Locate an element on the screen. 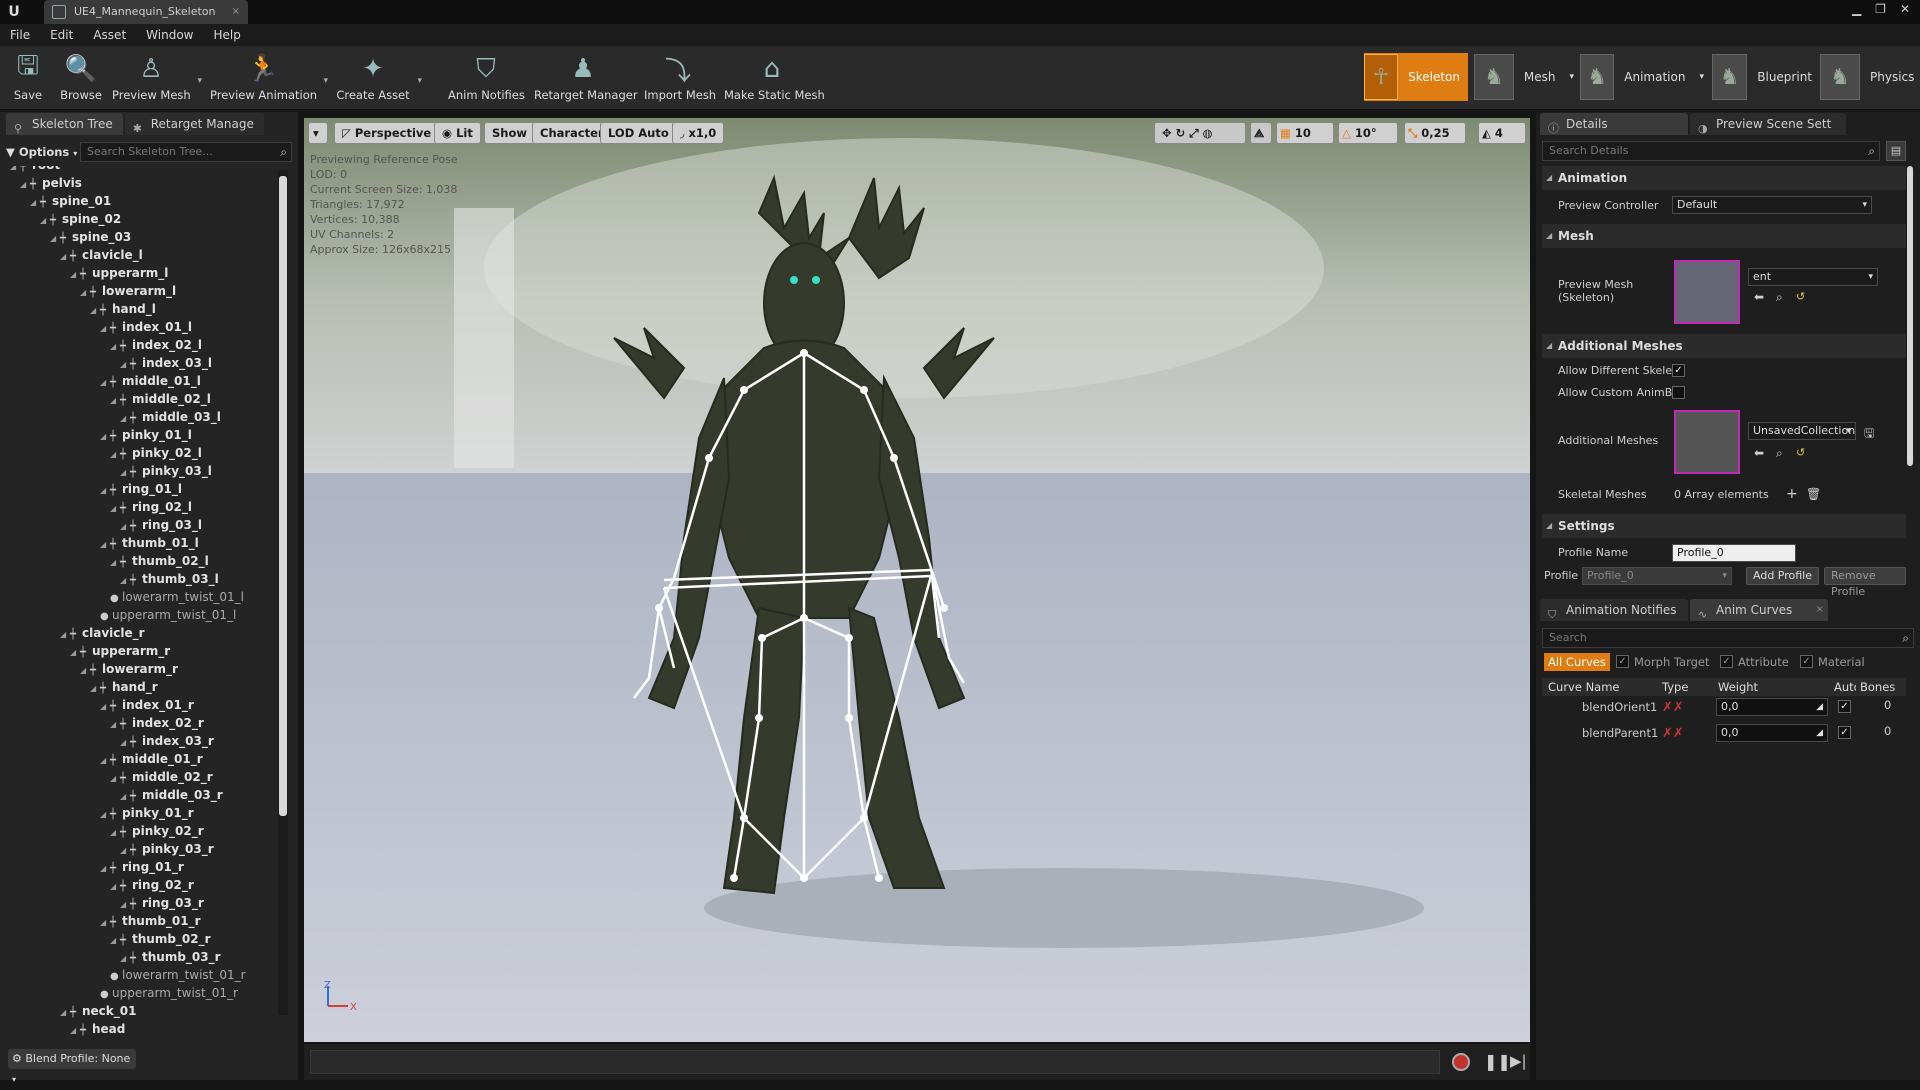 The width and height of the screenshot is (1920, 1090). bone-row: ◢ ┿ pinky_03_r is located at coordinates (167, 849).